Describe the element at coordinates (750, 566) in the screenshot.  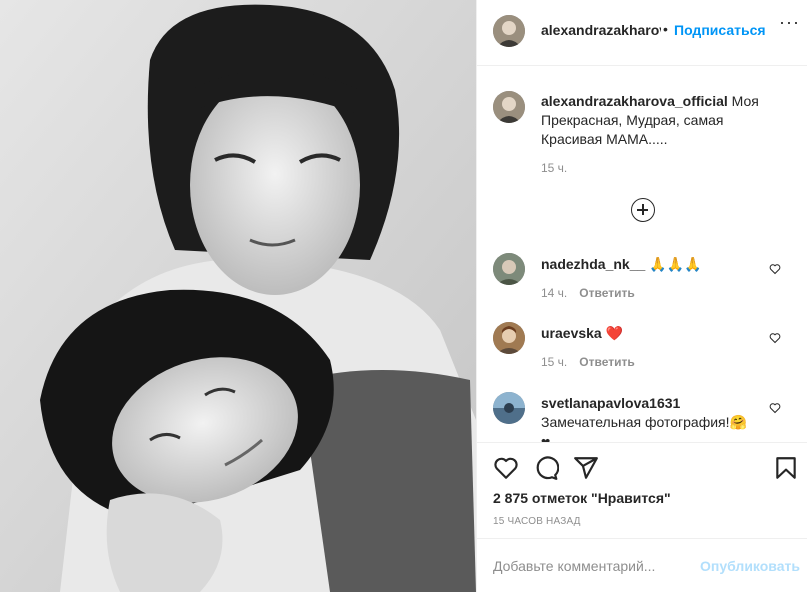
I see `publish-button: Опубликовать` at that location.